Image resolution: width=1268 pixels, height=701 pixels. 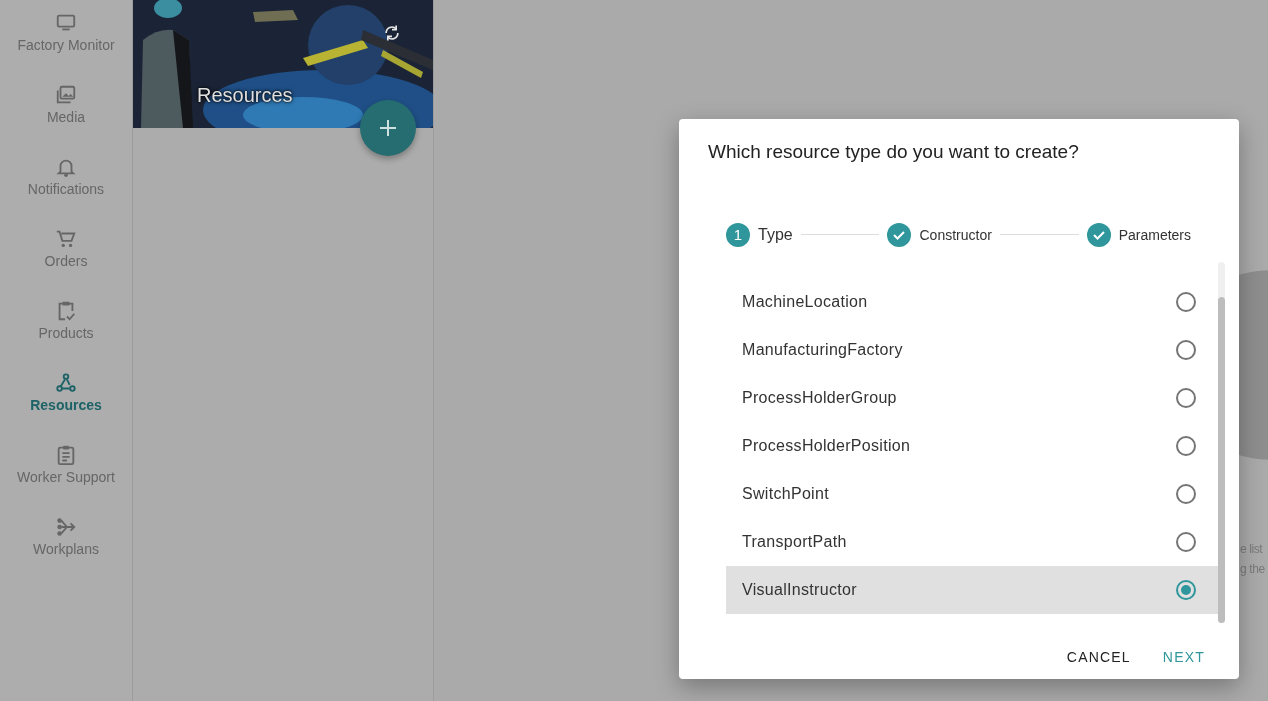 I want to click on sidebar-item: Resources, so click(x=66, y=408).